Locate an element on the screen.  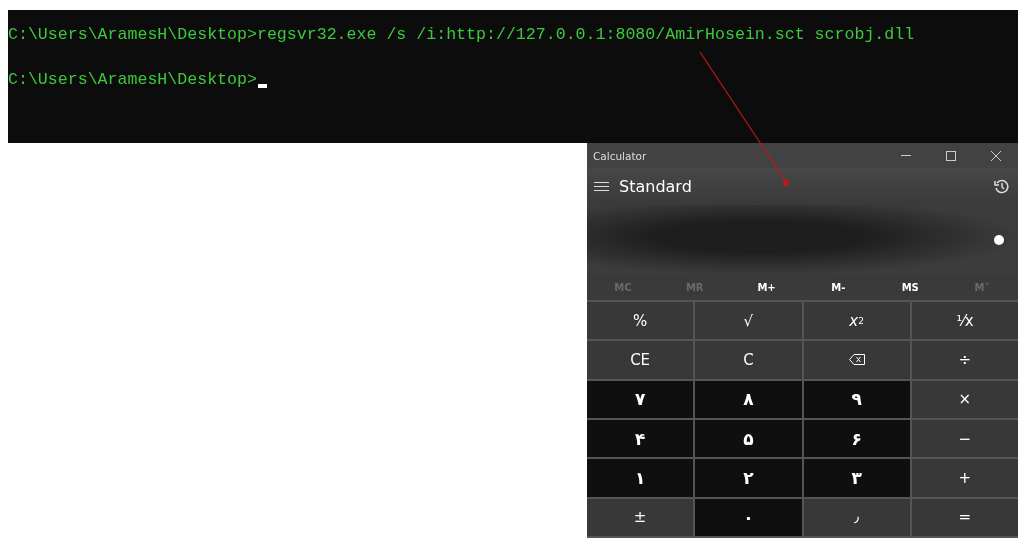
operator-key: − is located at coordinates (964, 439).